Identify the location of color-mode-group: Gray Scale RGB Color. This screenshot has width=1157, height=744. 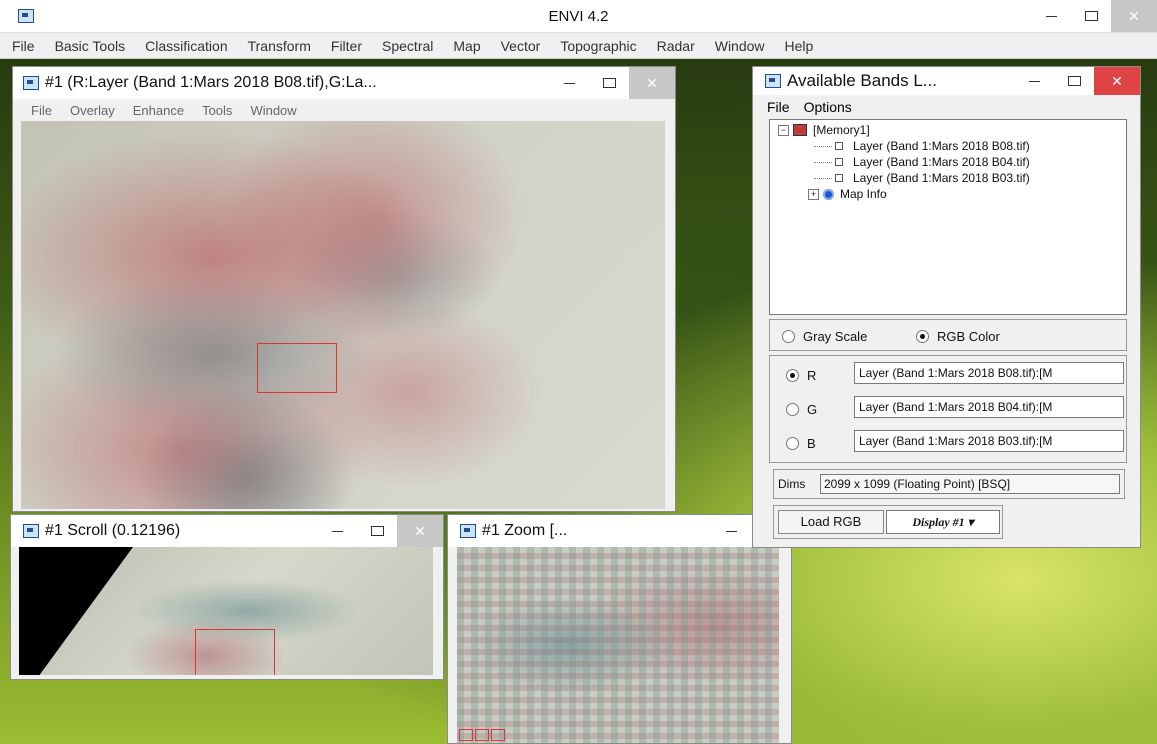
(948, 335).